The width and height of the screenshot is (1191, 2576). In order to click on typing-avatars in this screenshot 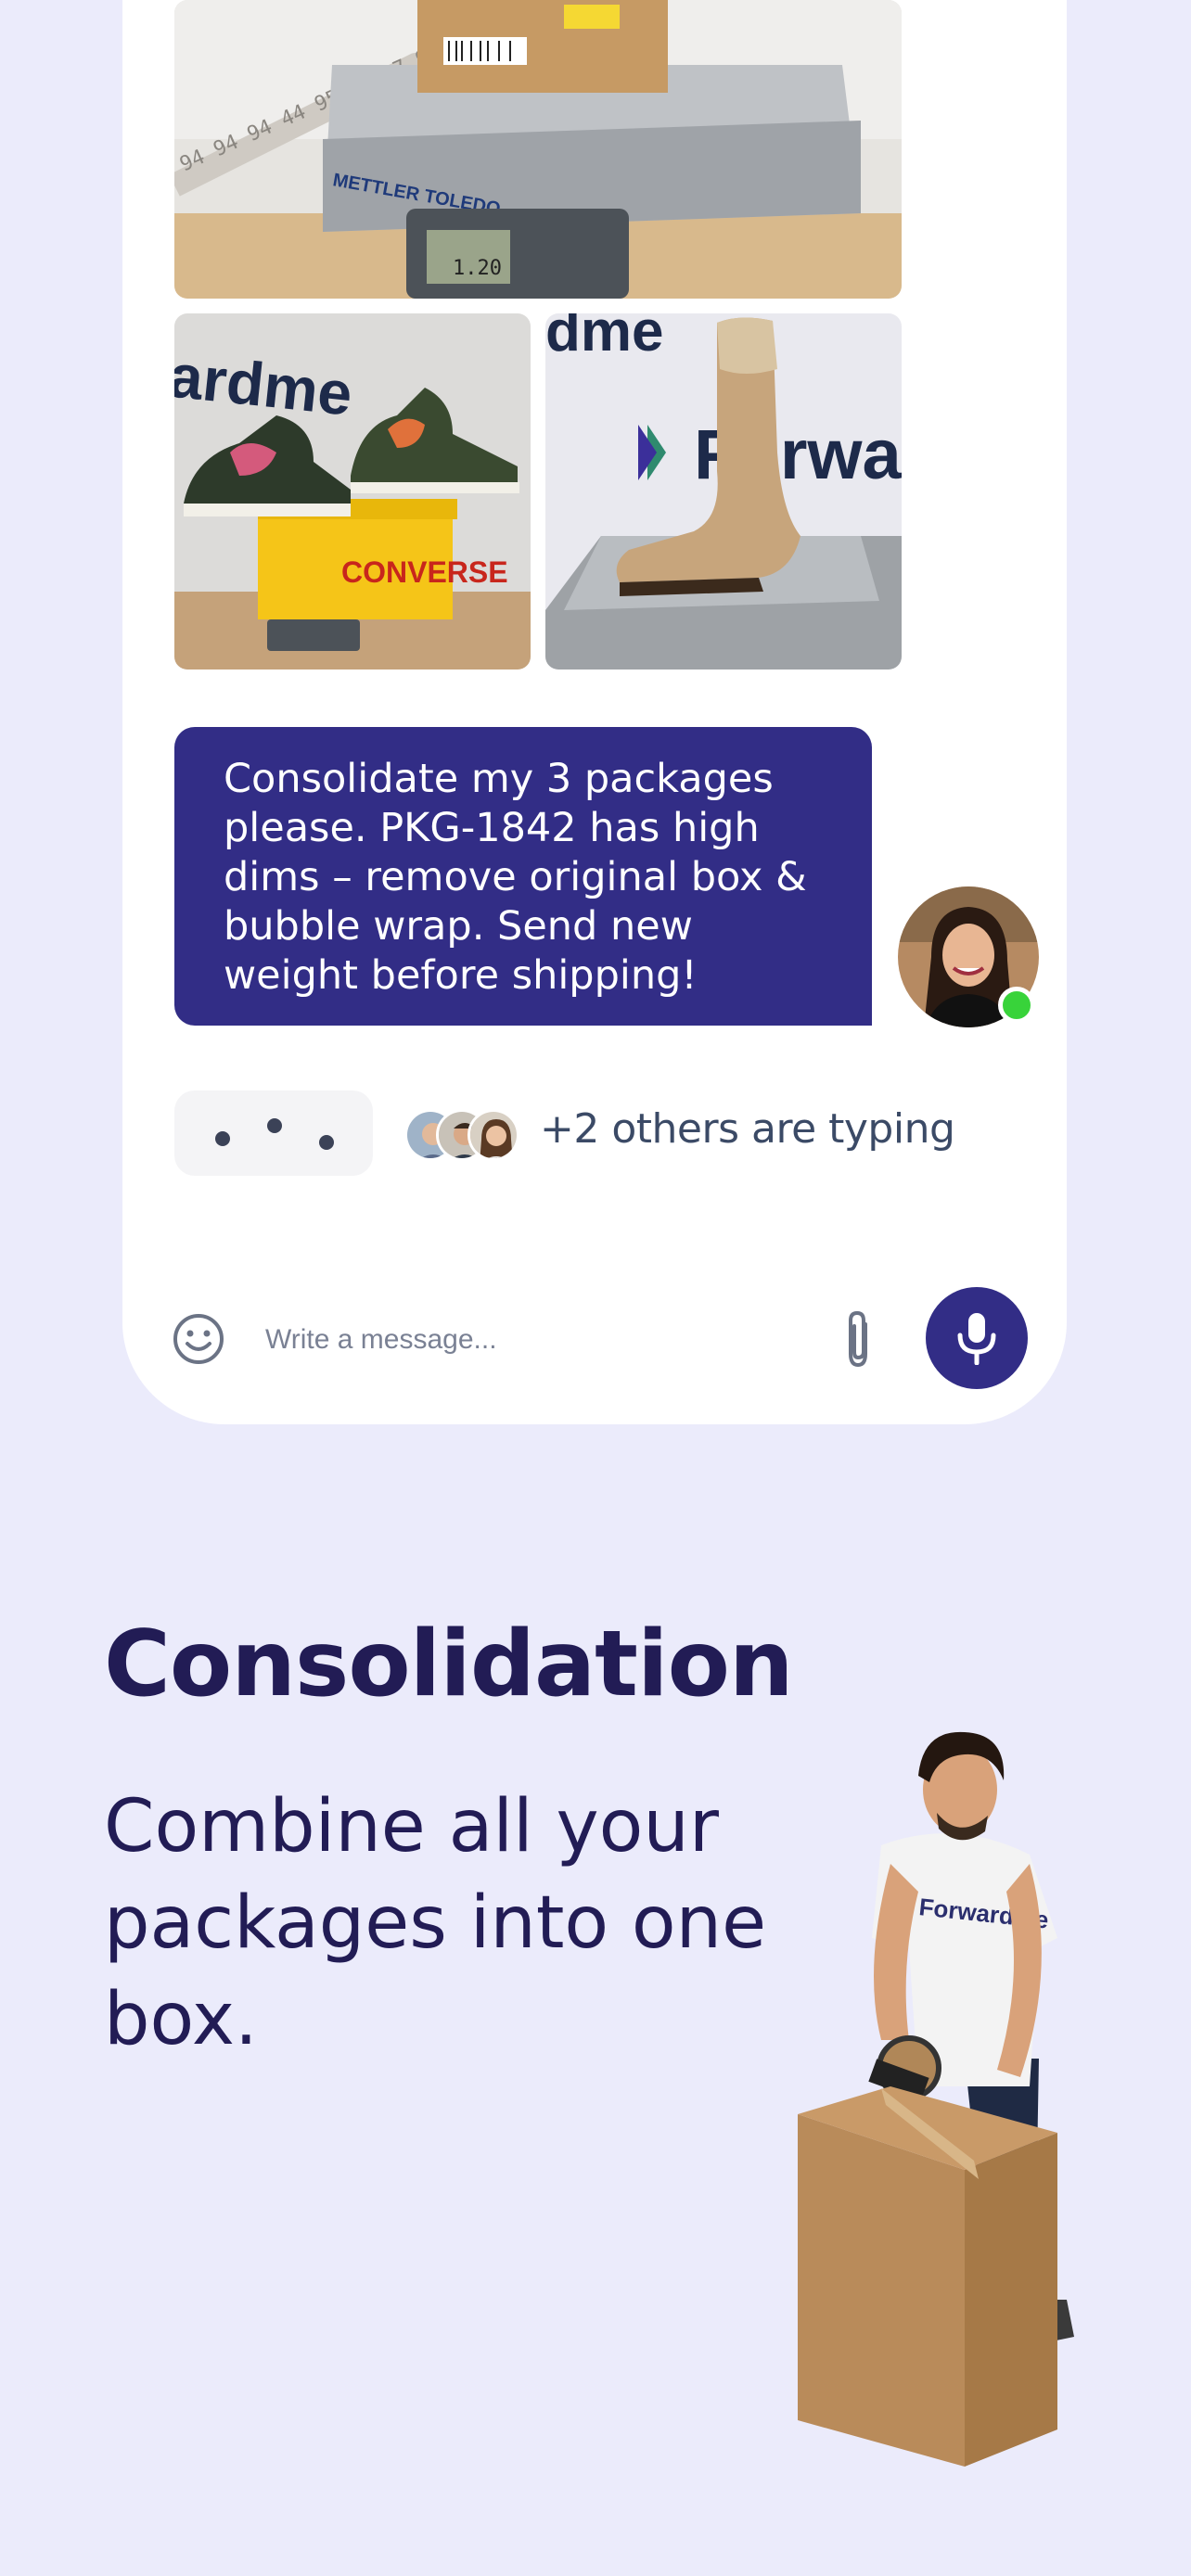, I will do `click(464, 1136)`.